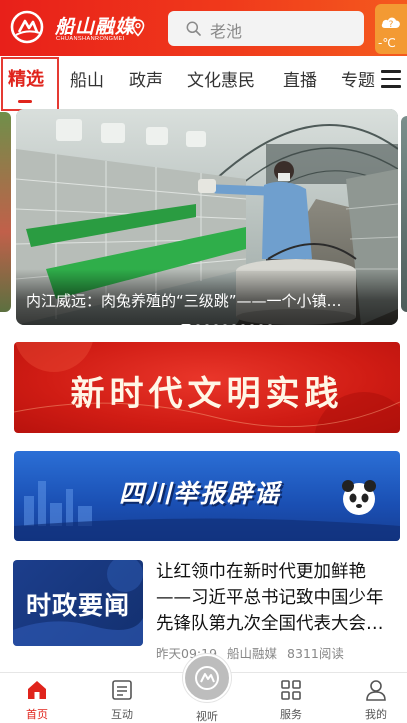  I want to click on tab-zhuanti: 专题, so click(358, 78).